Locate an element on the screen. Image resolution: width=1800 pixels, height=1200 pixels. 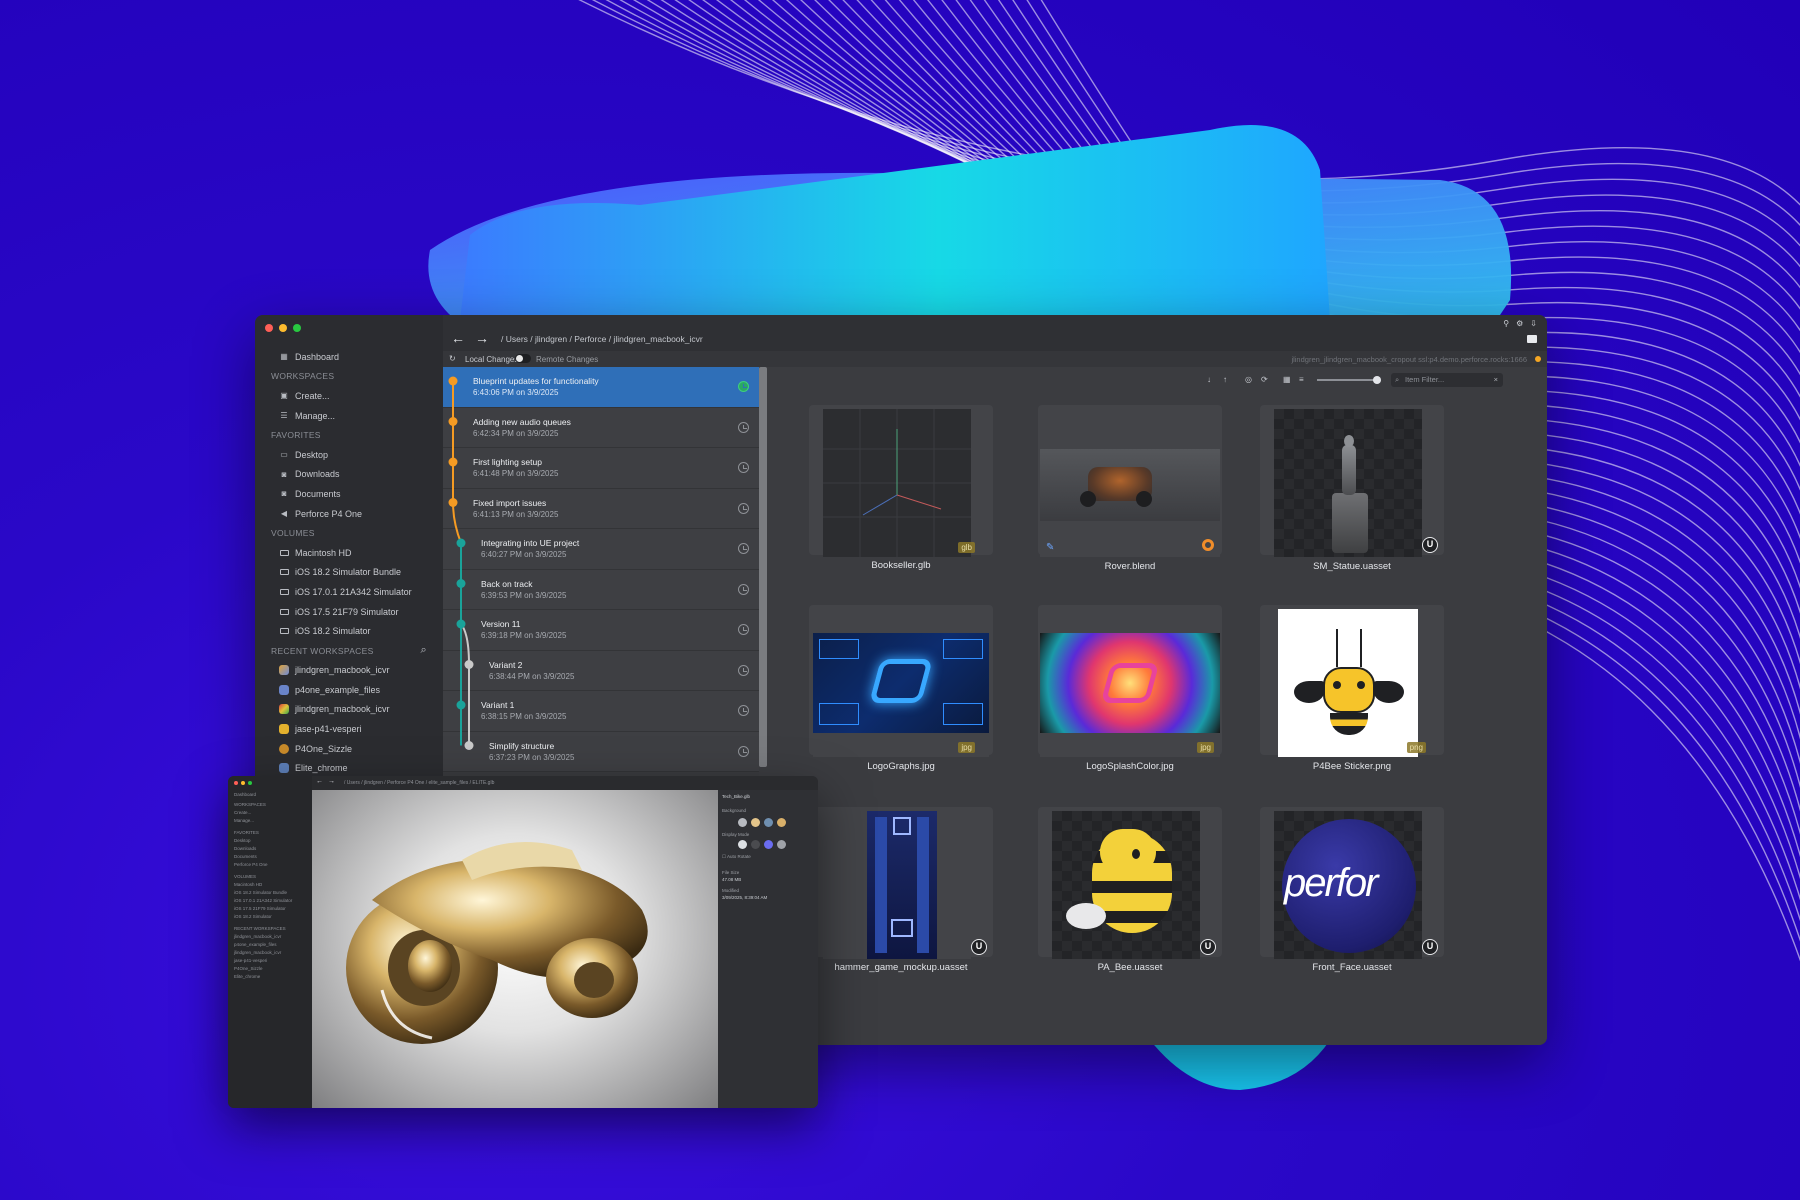
sidebar-item-recent: Elite_chrome is located at coordinates (247, 976).